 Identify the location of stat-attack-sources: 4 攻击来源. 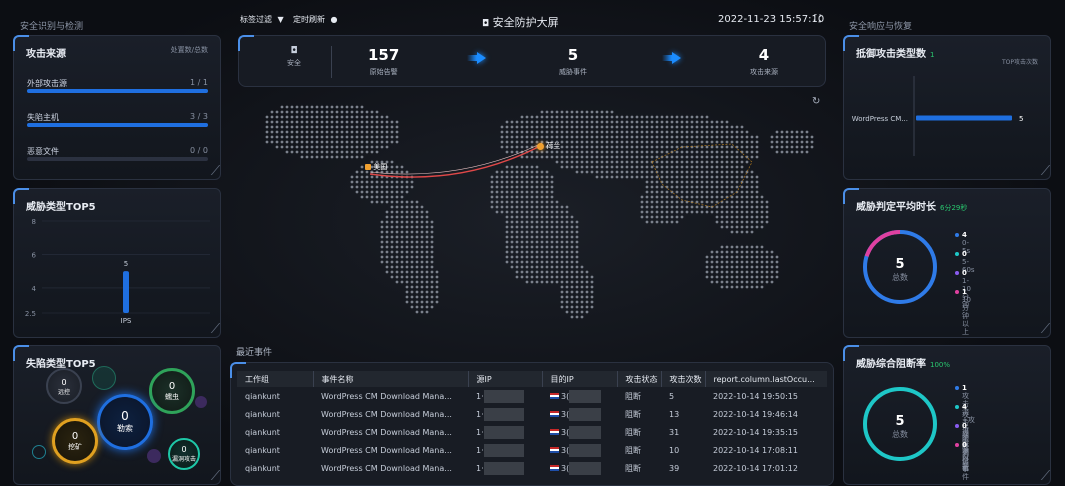
(764, 61).